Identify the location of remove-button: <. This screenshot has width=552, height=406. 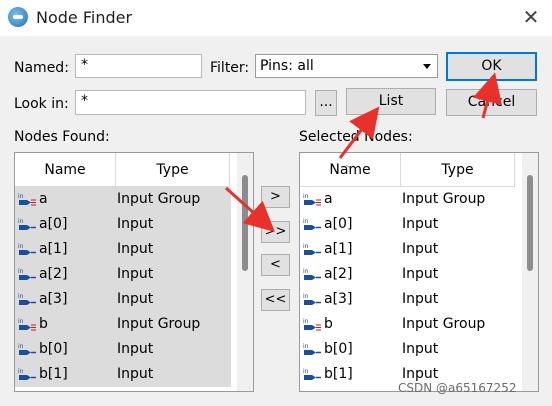
(275, 265).